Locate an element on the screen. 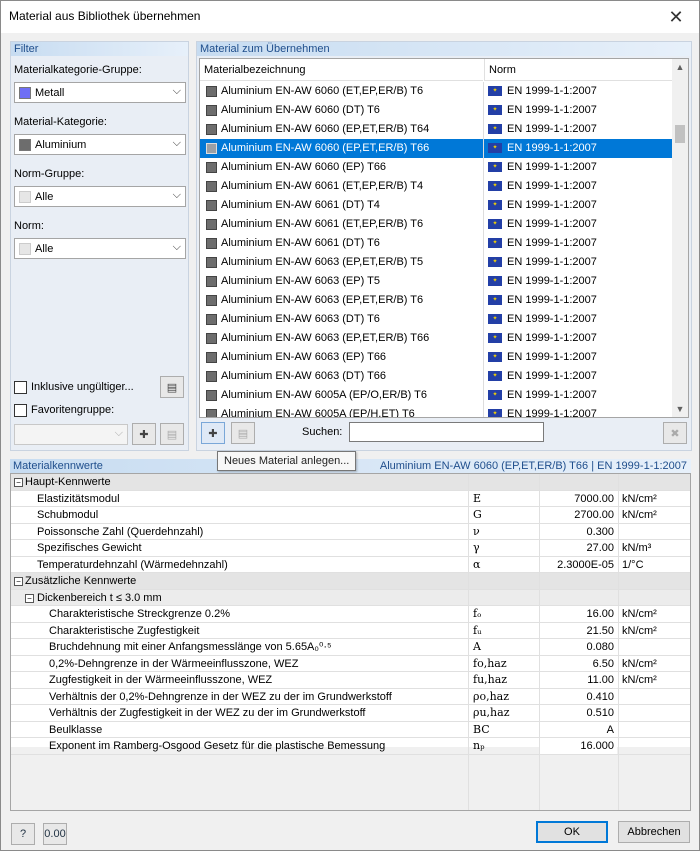 The image size is (700, 851). new-item-icon: ✚ is located at coordinates (144, 434).